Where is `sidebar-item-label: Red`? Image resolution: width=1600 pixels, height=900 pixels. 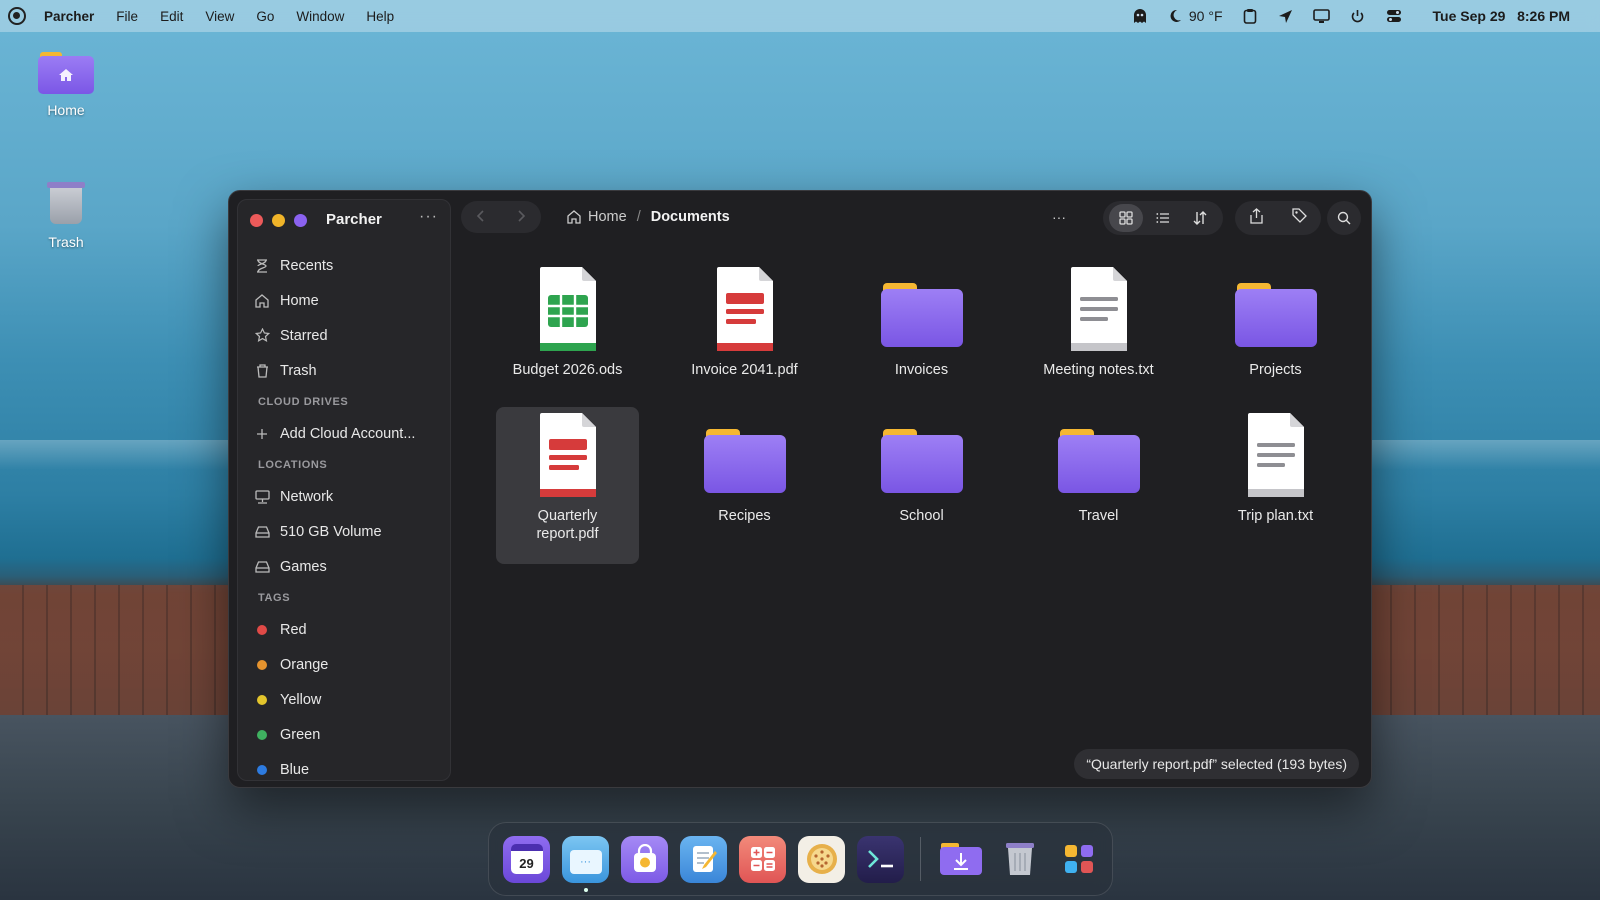 sidebar-item-label: Red is located at coordinates (293, 629).